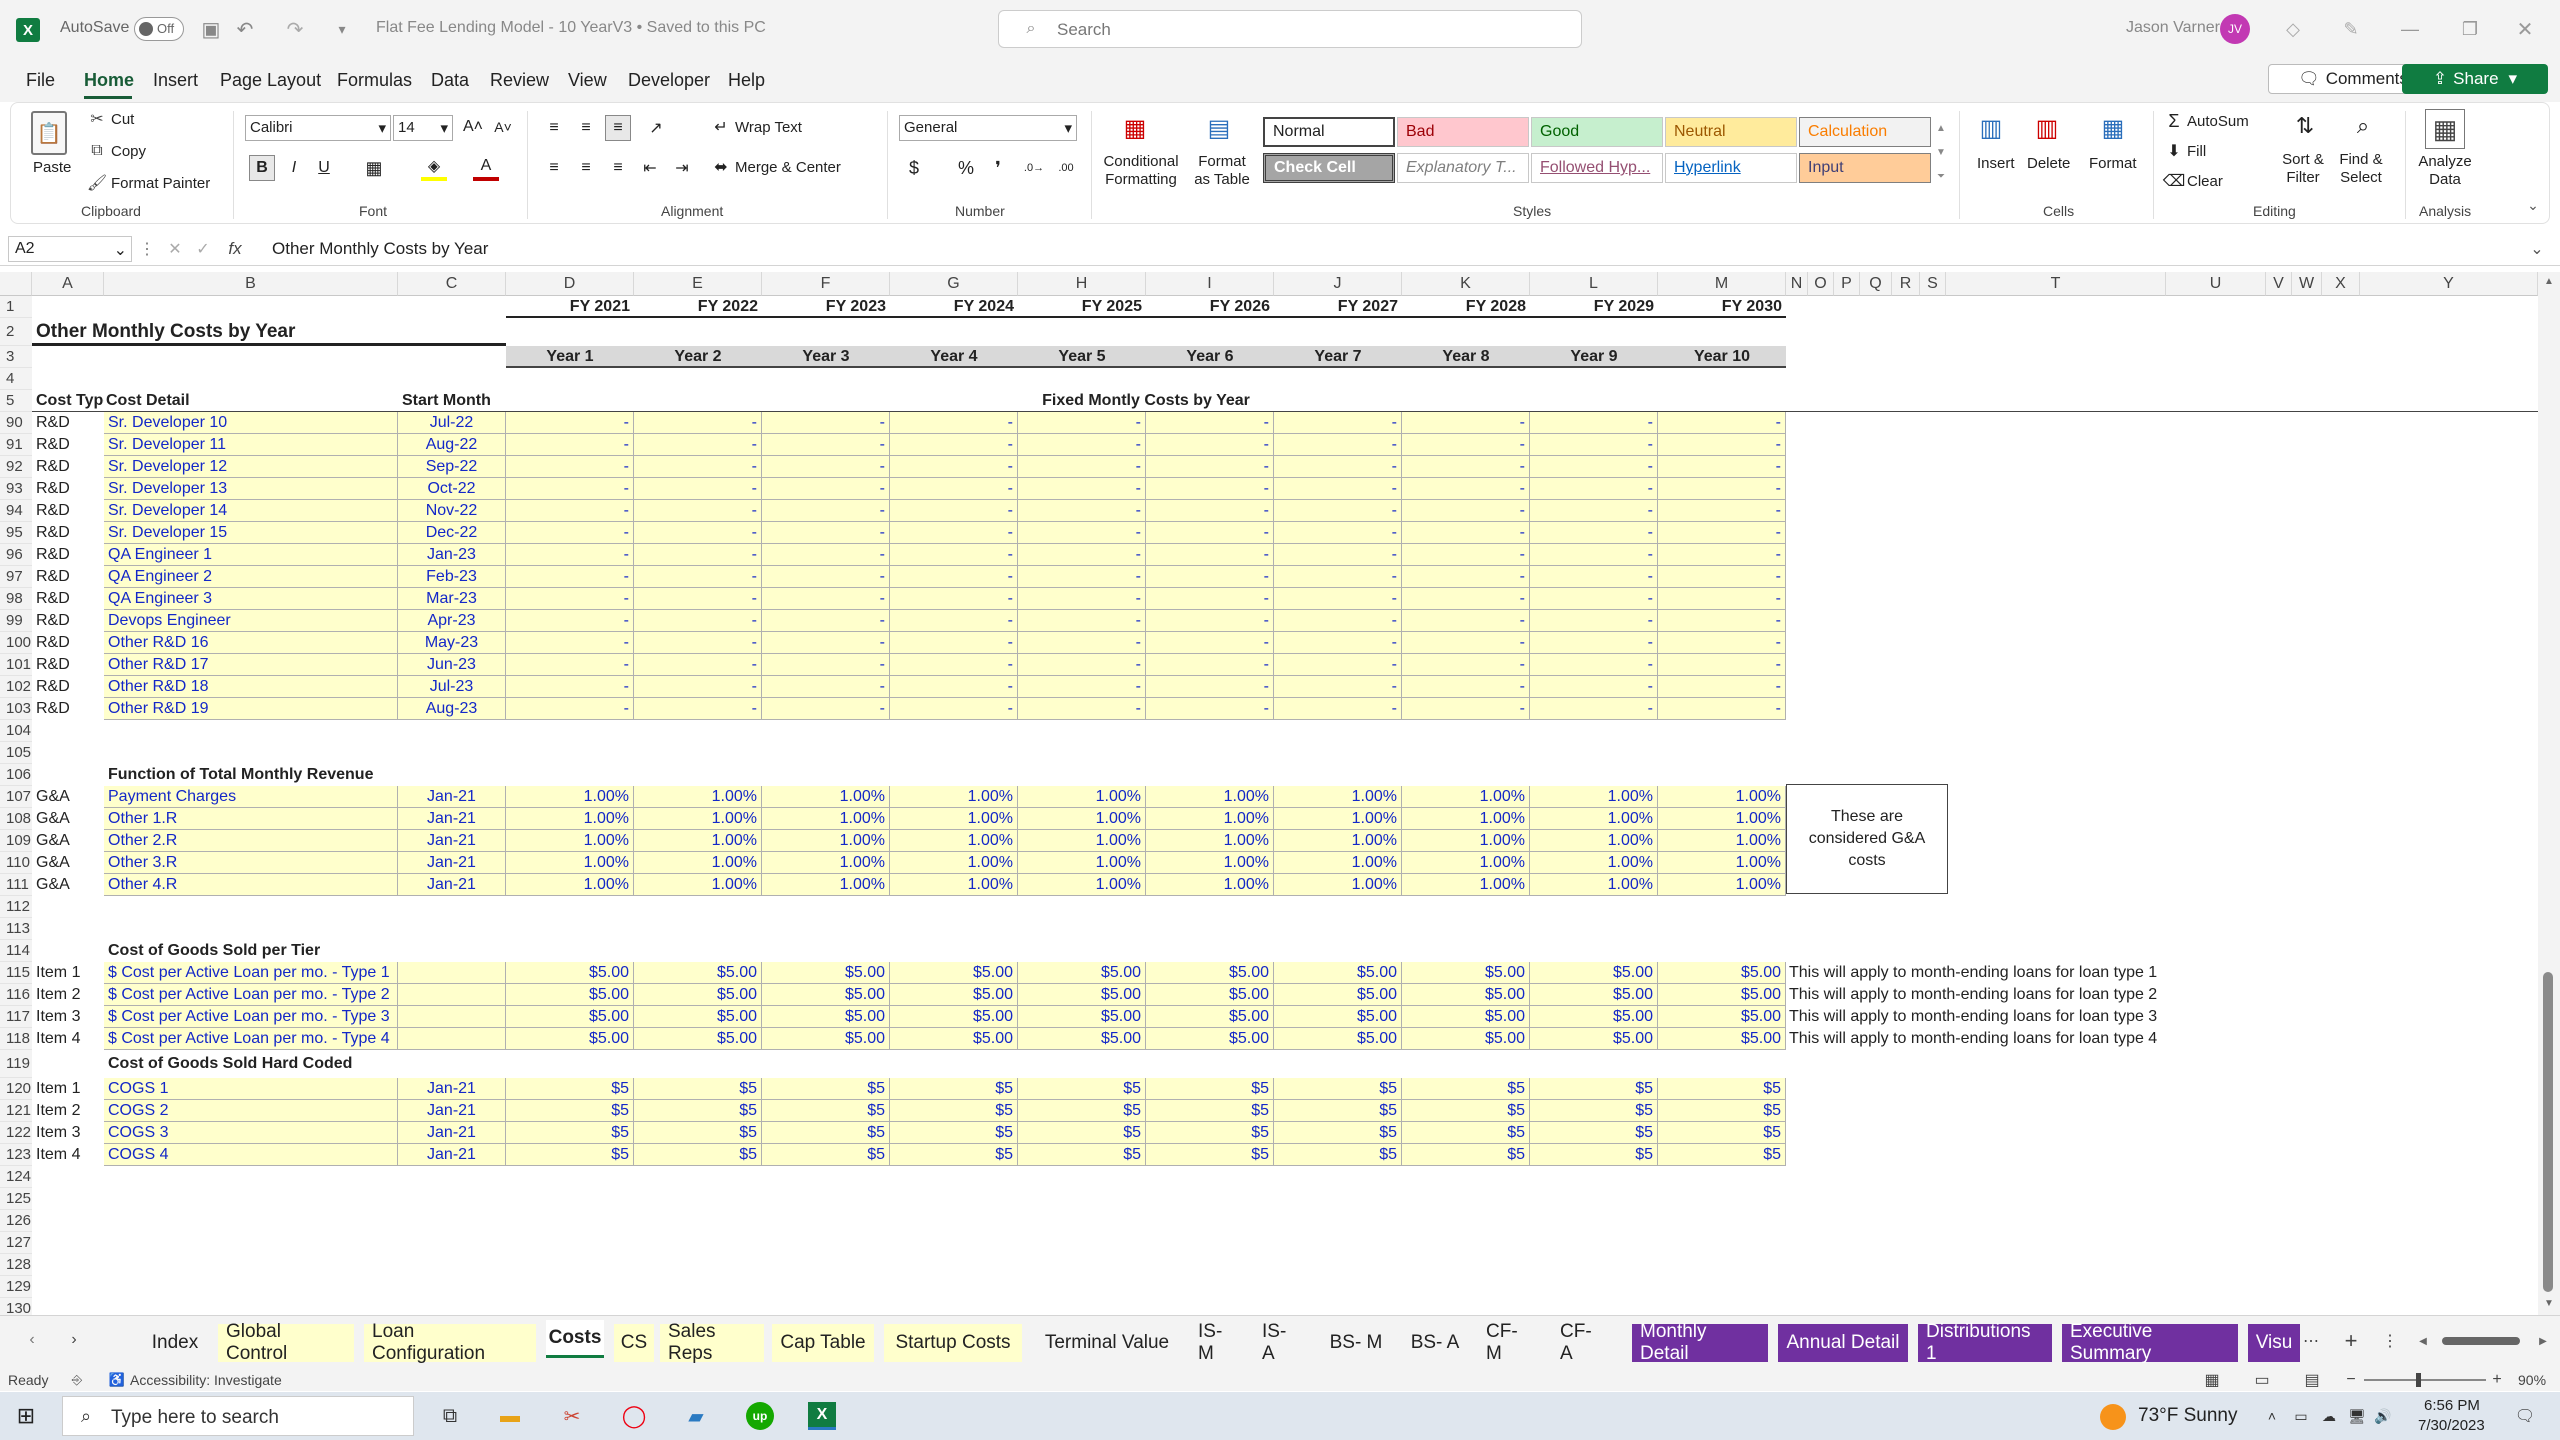 This screenshot has height=1440, width=2560. What do you see at coordinates (826, 307) in the screenshot?
I see `fy-header: FY 2023` at bounding box center [826, 307].